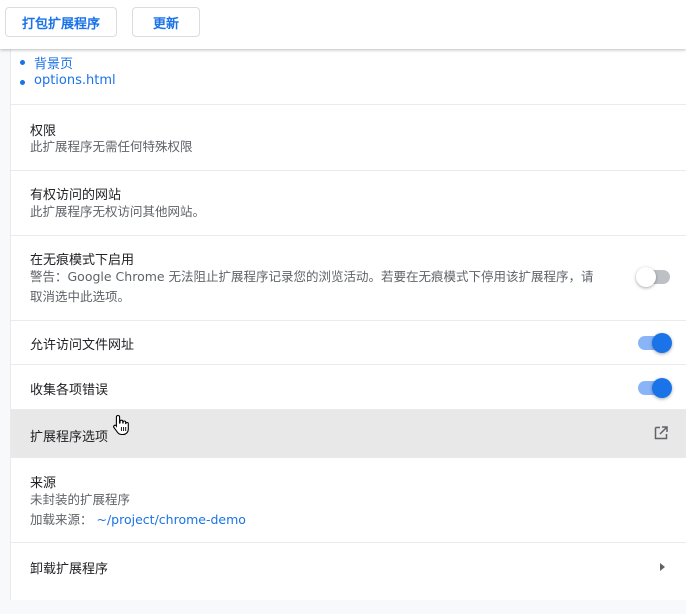  Describe the element at coordinates (43, 483) in the screenshot. I see `source-title: 来源` at that location.